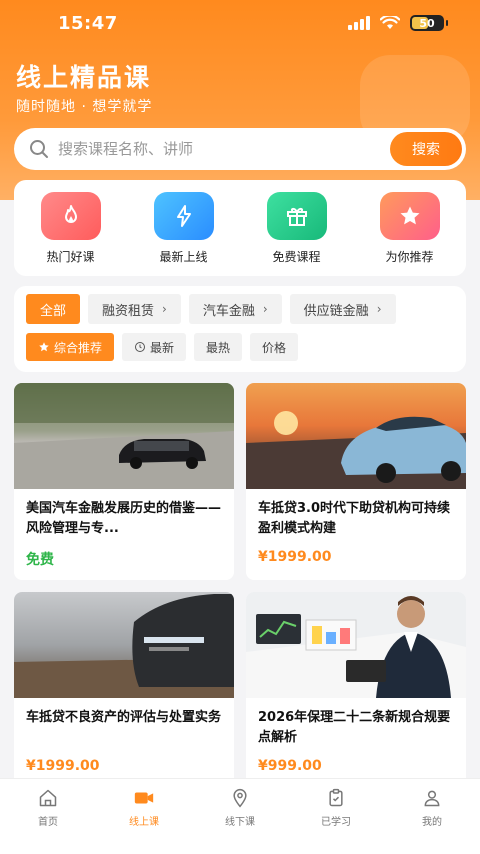  I want to click on course-price: ¥999.00, so click(290, 766).